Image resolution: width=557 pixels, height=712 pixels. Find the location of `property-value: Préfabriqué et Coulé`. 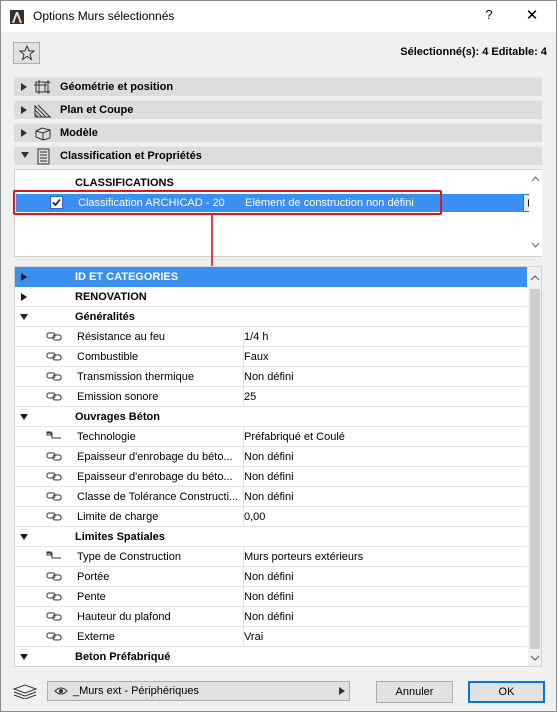

property-value: Préfabriqué et Coulé is located at coordinates (294, 437).